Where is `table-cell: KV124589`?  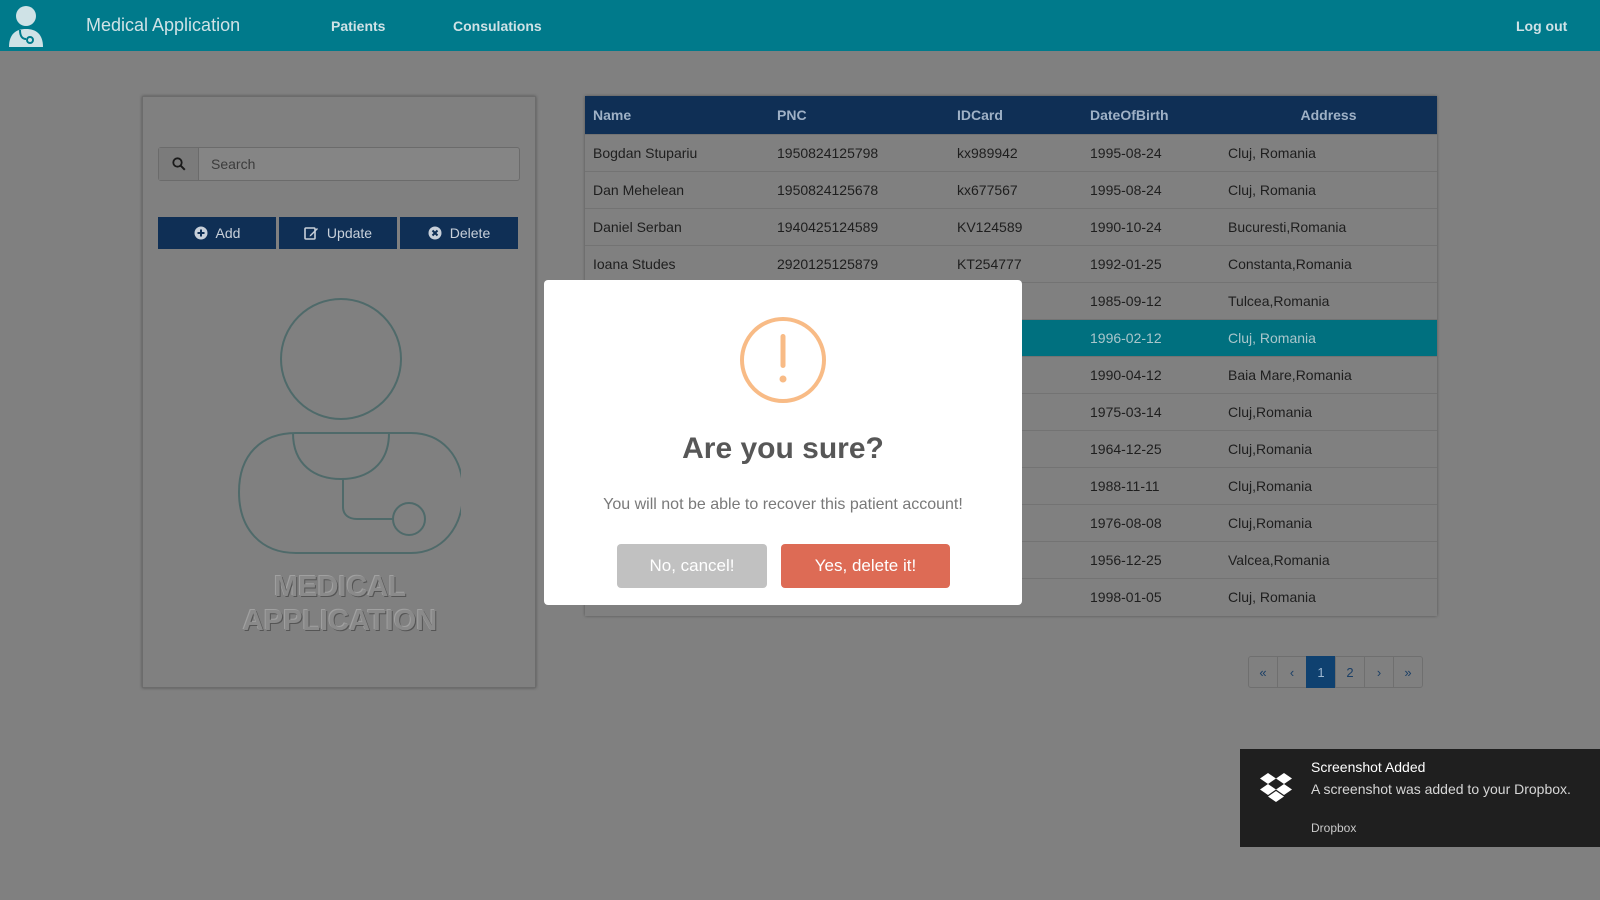 table-cell: KV124589 is located at coordinates (990, 226).